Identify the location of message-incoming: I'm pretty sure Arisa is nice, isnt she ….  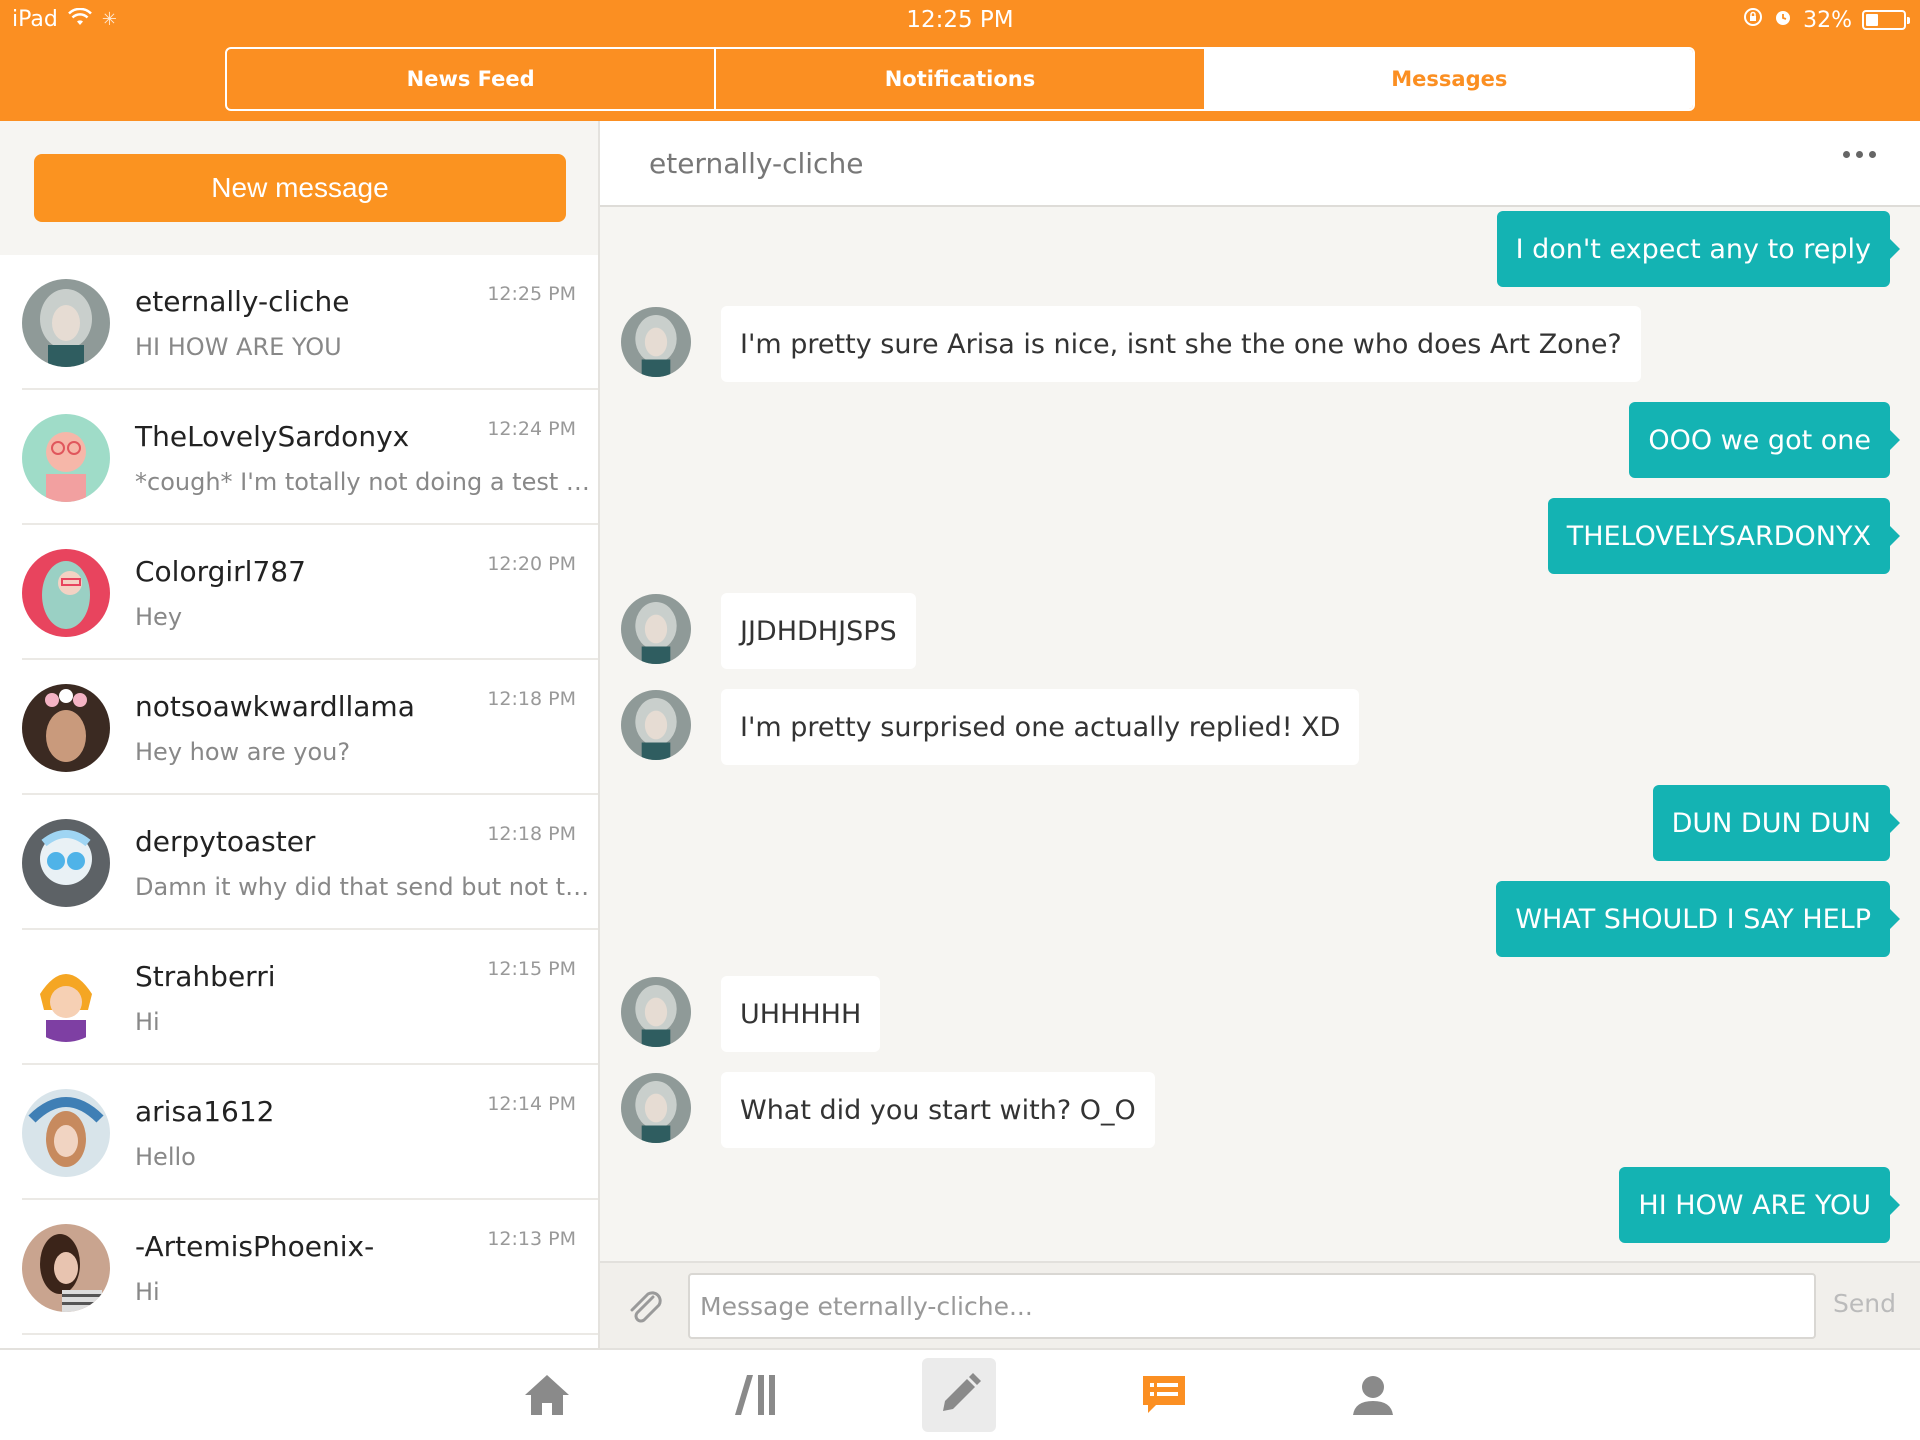
(1181, 344).